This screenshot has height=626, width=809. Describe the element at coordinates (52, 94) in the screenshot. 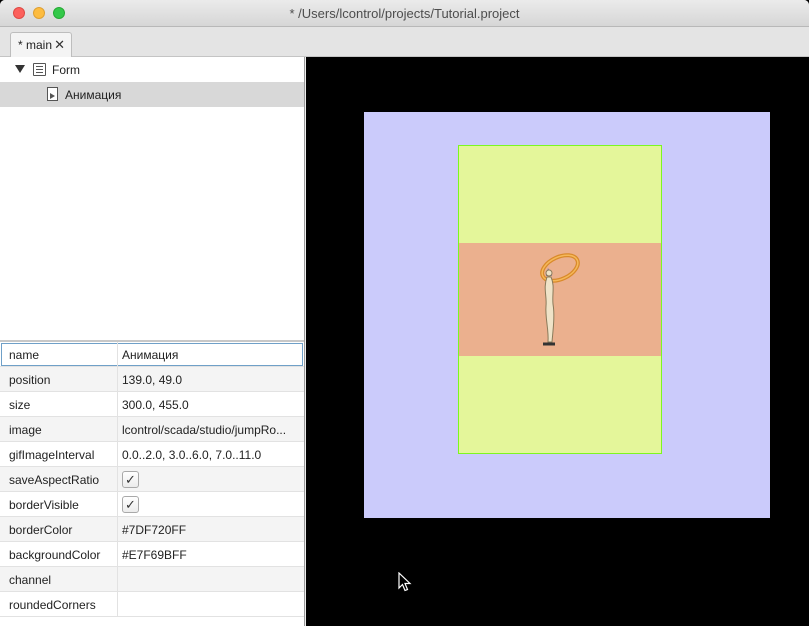

I see `animation-icon` at that location.